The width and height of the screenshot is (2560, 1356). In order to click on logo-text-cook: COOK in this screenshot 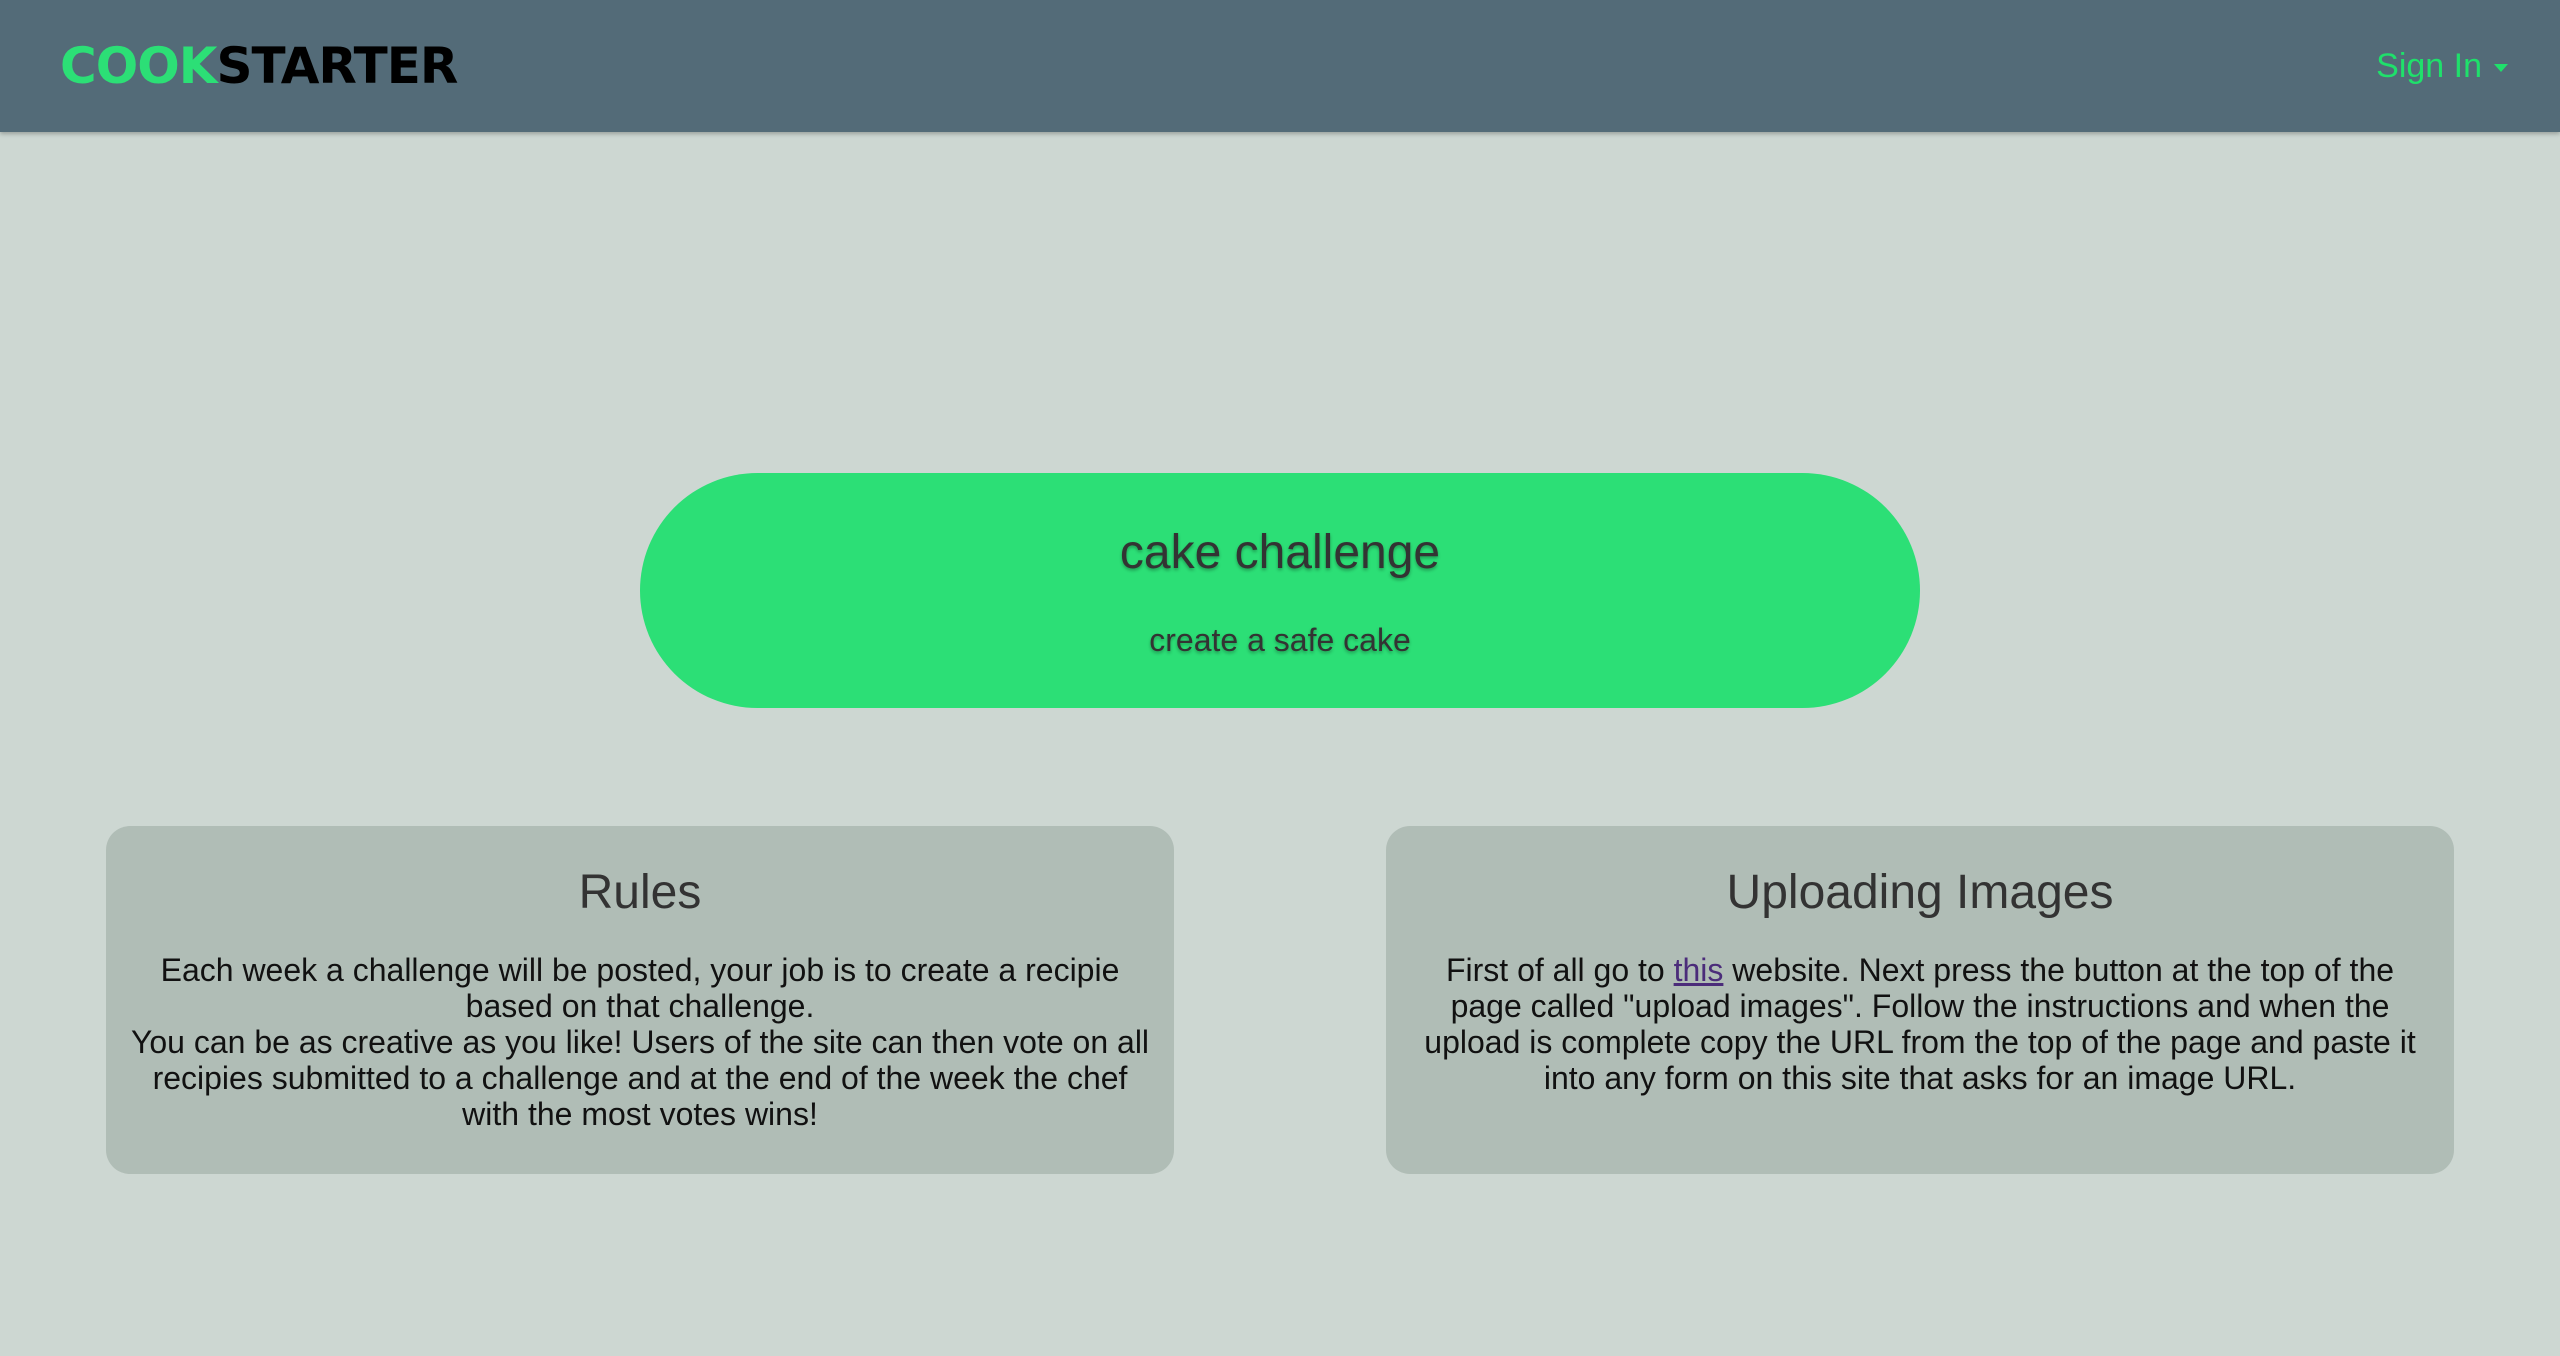, I will do `click(138, 66)`.